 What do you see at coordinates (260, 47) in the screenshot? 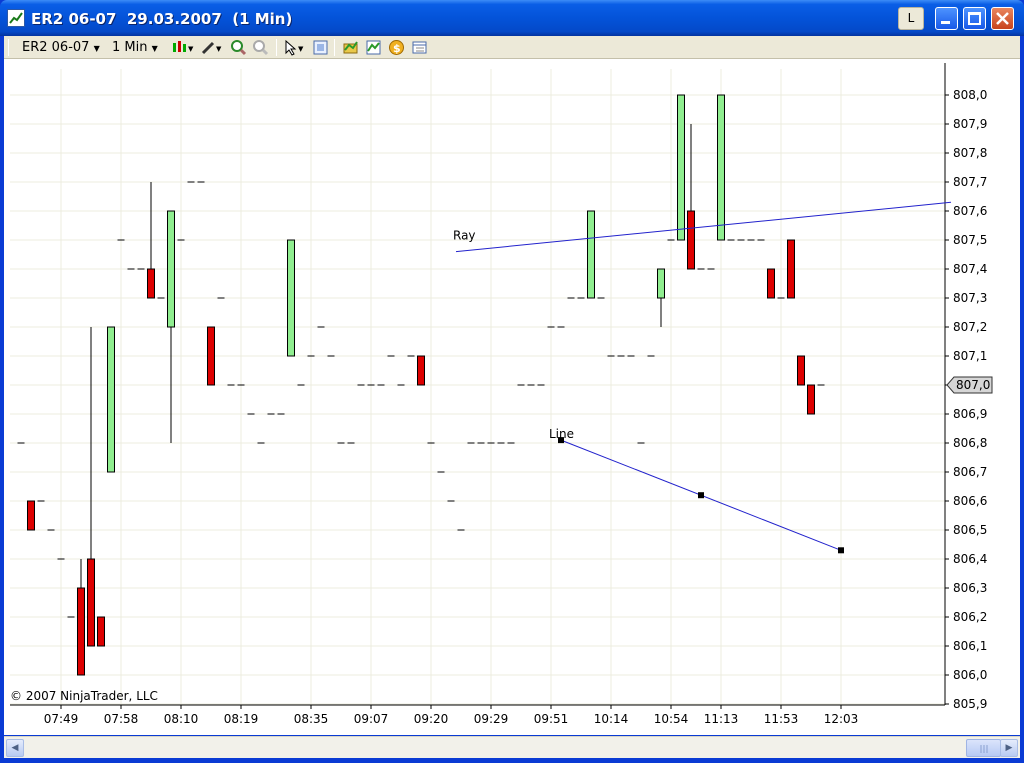
I see `zoom-out-icon` at bounding box center [260, 47].